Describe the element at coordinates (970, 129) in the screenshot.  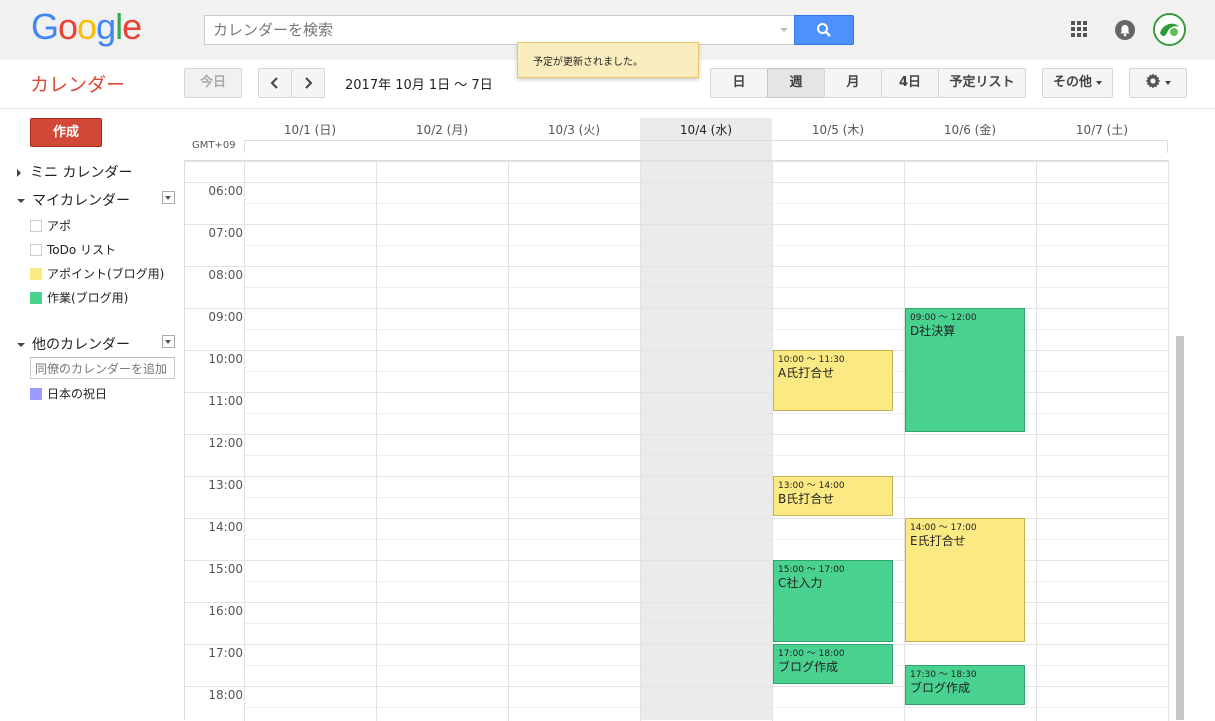
I see `day-header: 10/6 (金)` at that location.